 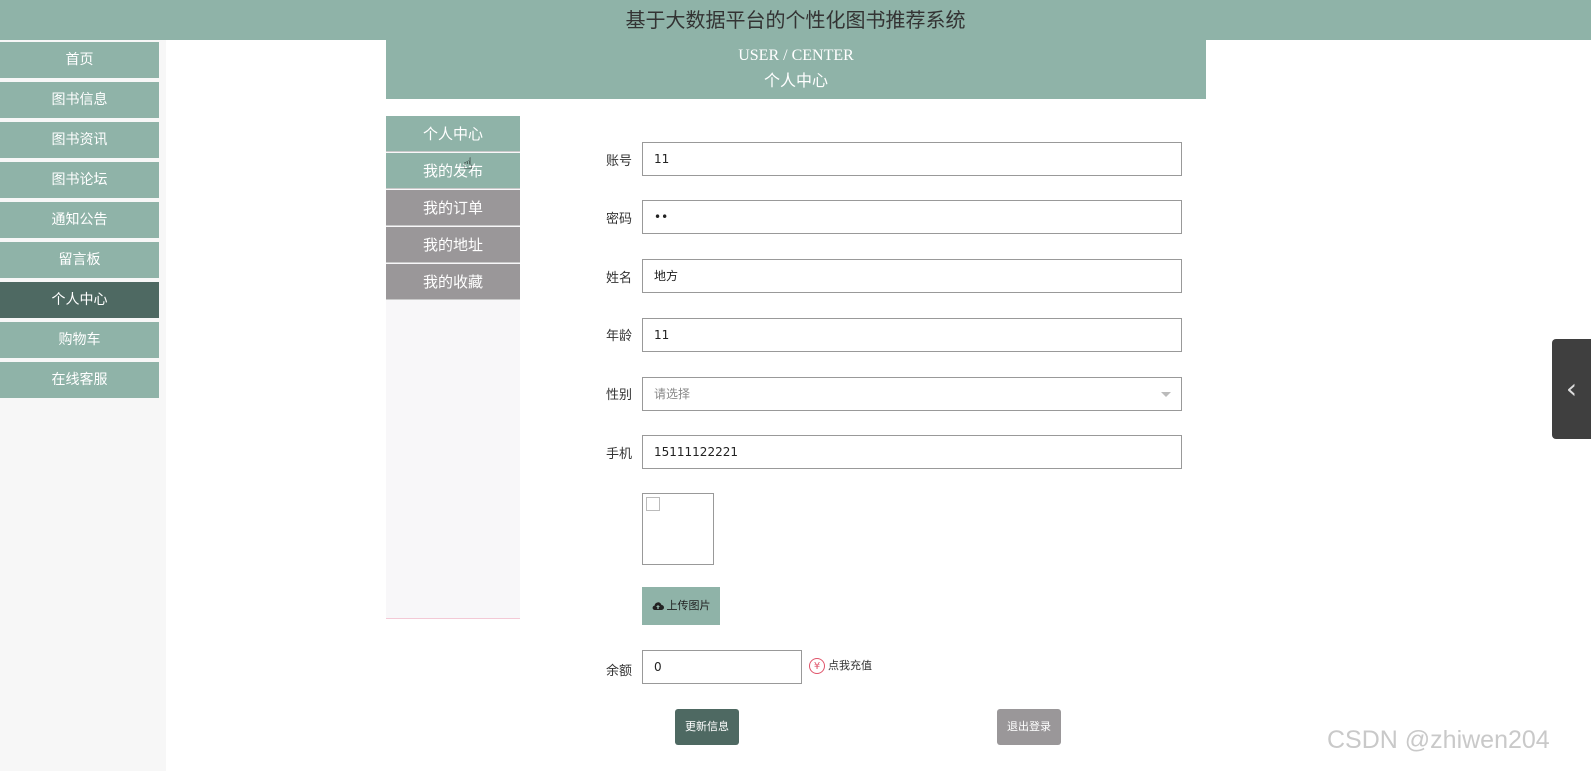 What do you see at coordinates (912, 276) in the screenshot?
I see `name-field: 地方` at bounding box center [912, 276].